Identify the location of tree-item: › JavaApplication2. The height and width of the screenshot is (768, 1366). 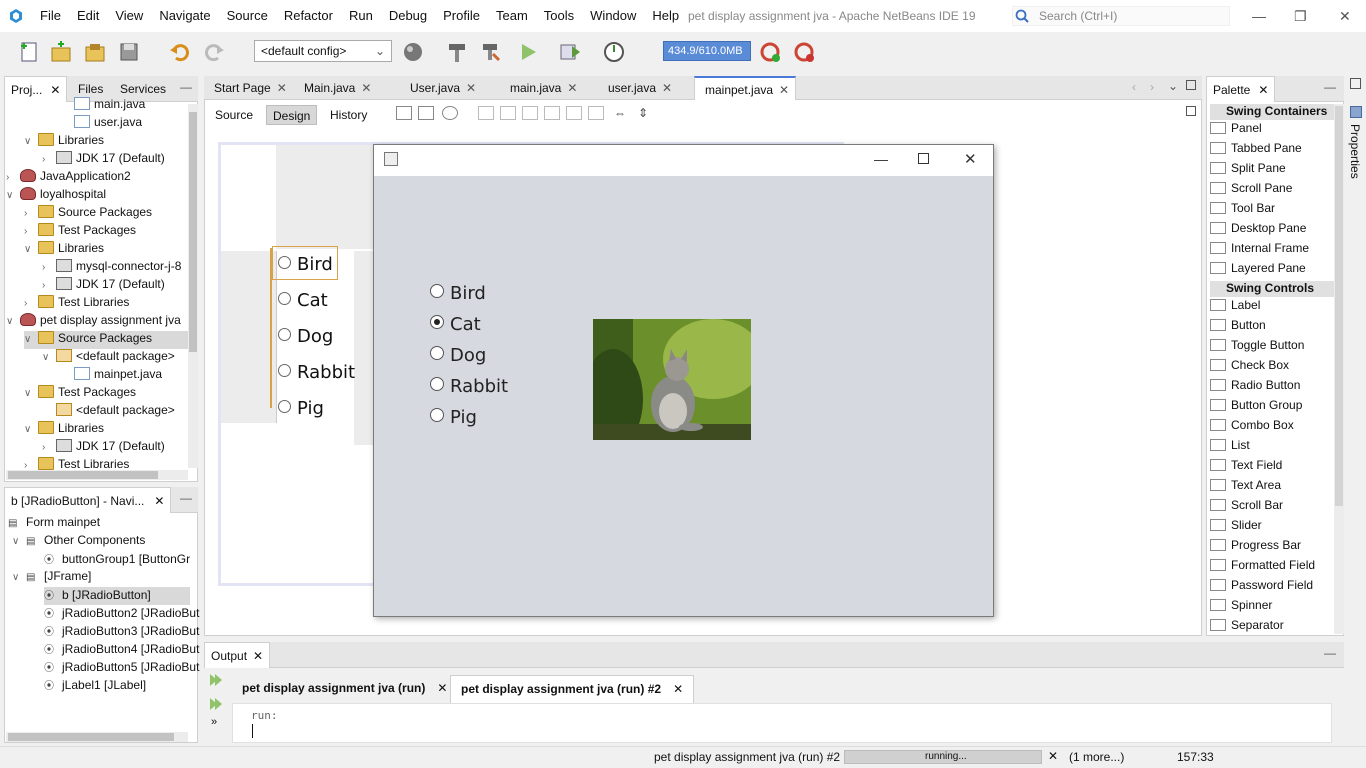
(68, 178).